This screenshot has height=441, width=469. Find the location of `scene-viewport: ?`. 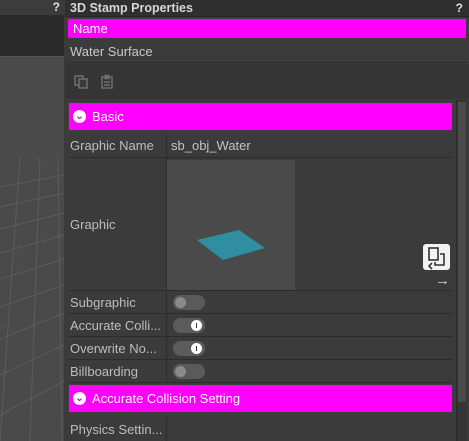

scene-viewport: ? is located at coordinates (32, 220).